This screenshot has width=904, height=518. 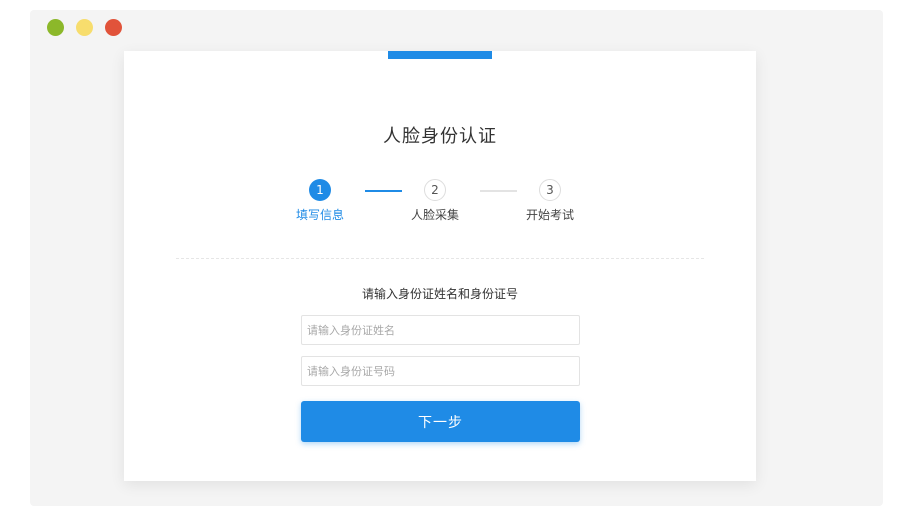 What do you see at coordinates (440, 55) in the screenshot?
I see `card-top-accent` at bounding box center [440, 55].